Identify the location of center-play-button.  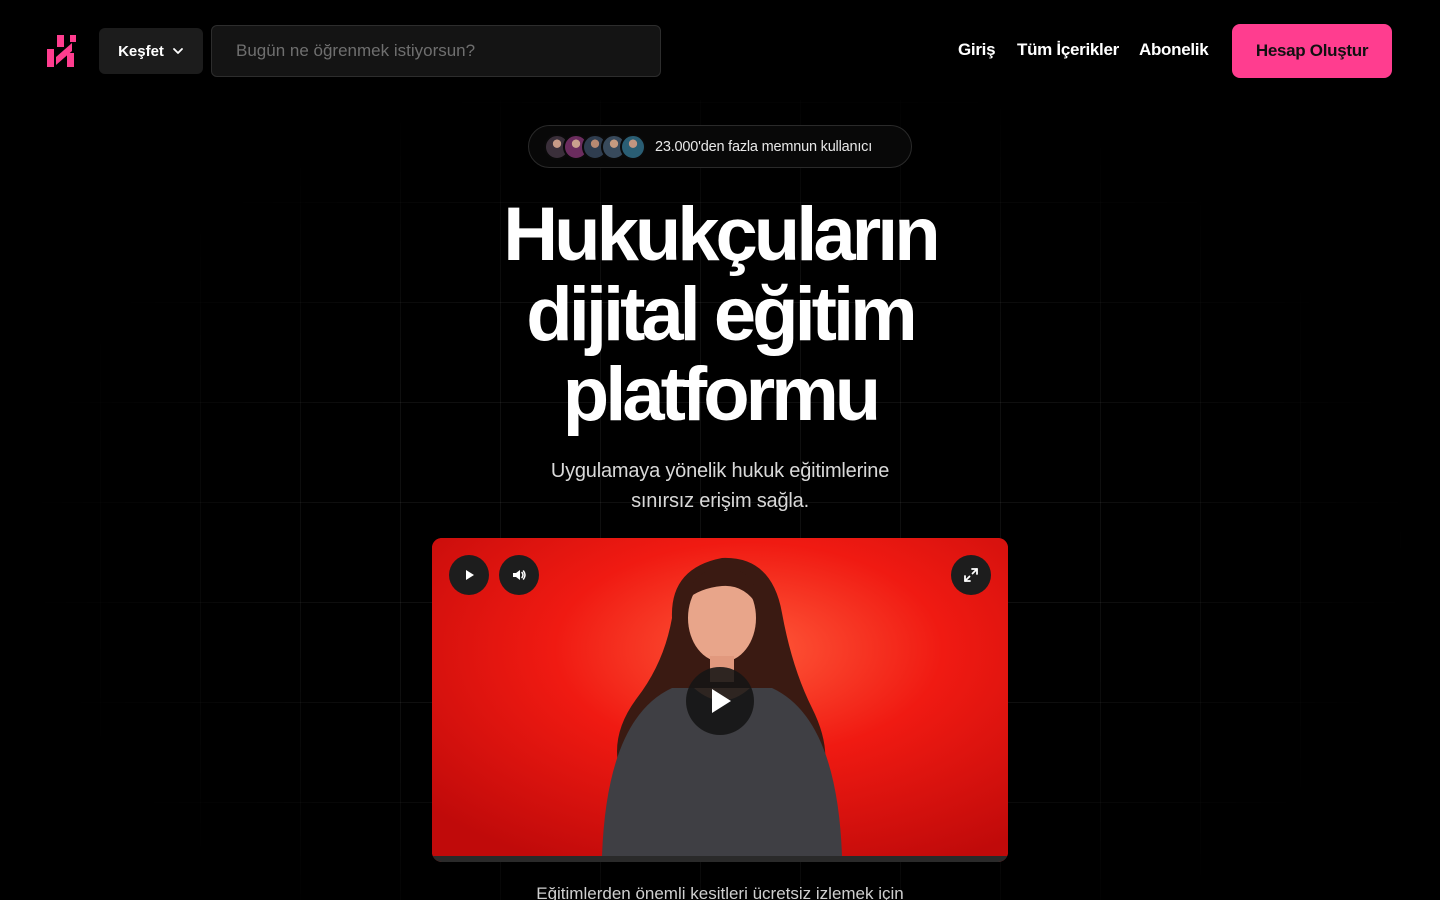
(720, 701).